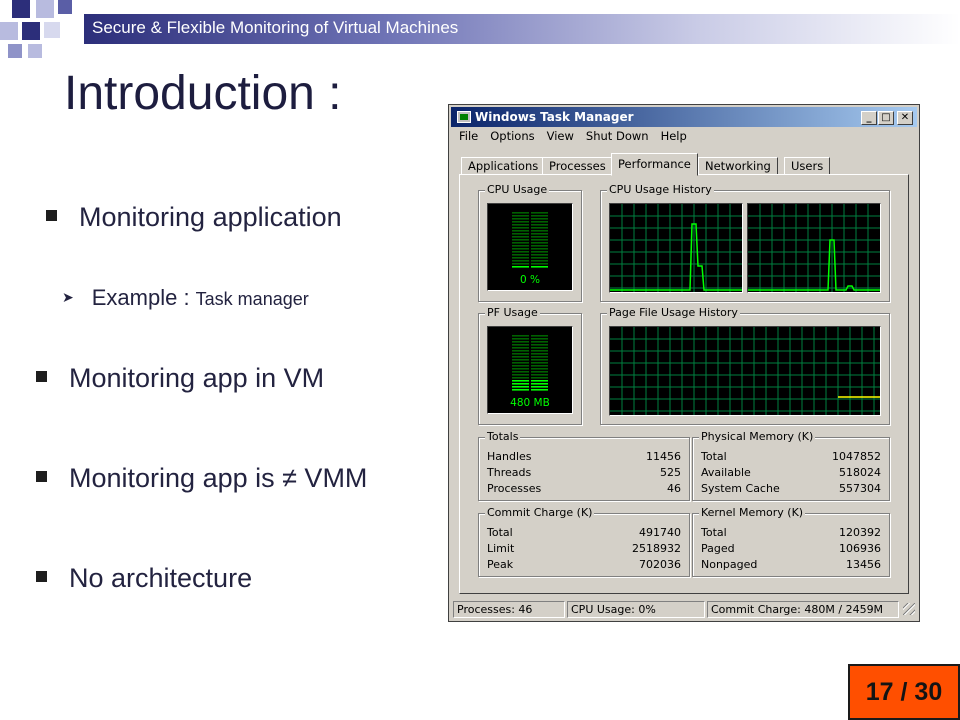 This screenshot has width=960, height=720. I want to click on totals-row: Threads 525, so click(584, 473).